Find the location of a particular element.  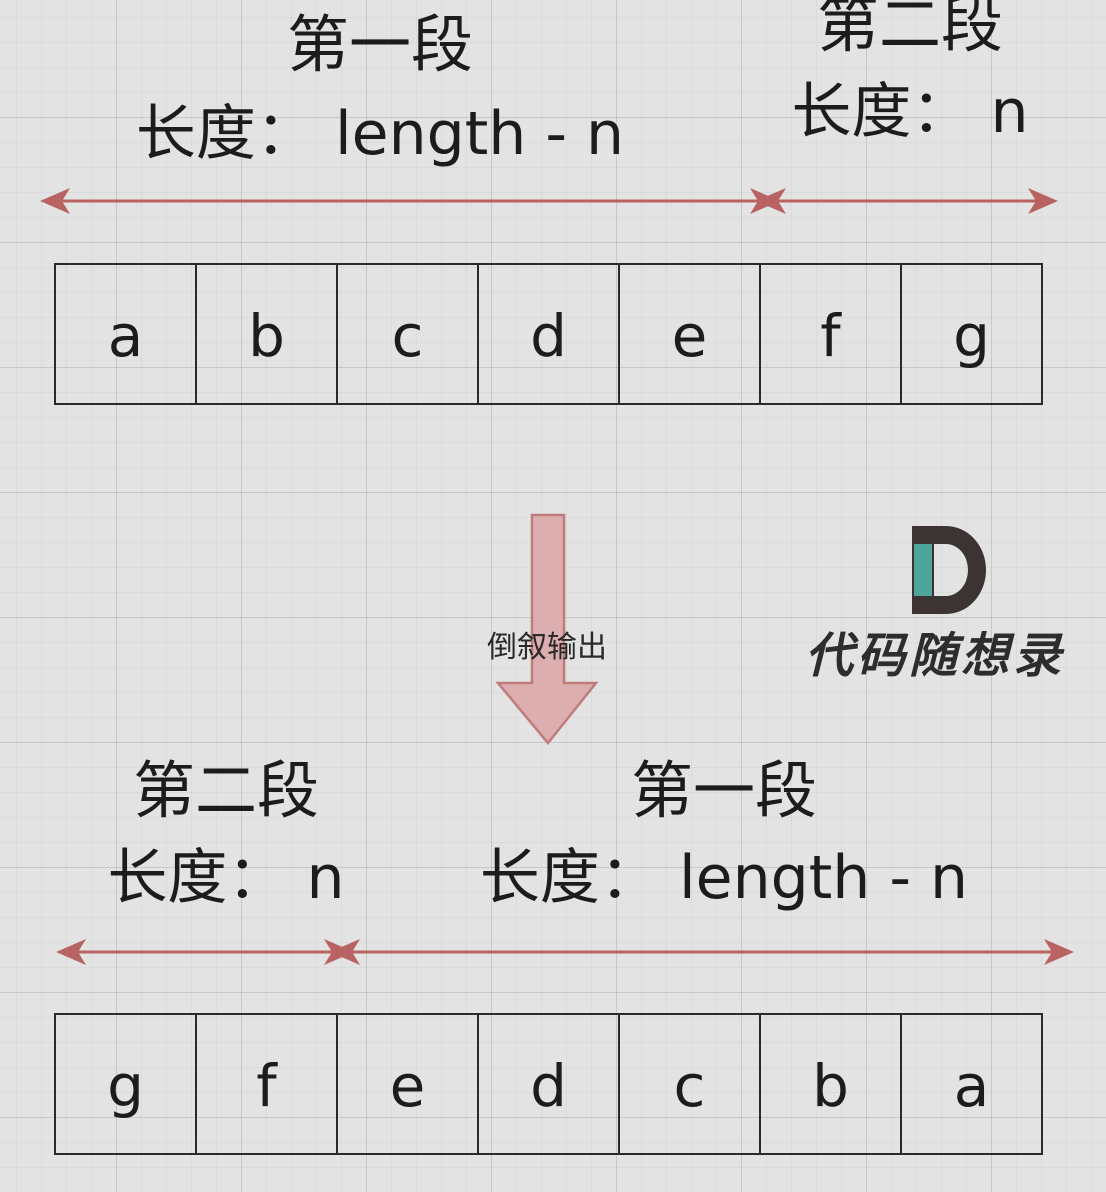

bottom-array: g f e d c b a is located at coordinates (548, 1084).